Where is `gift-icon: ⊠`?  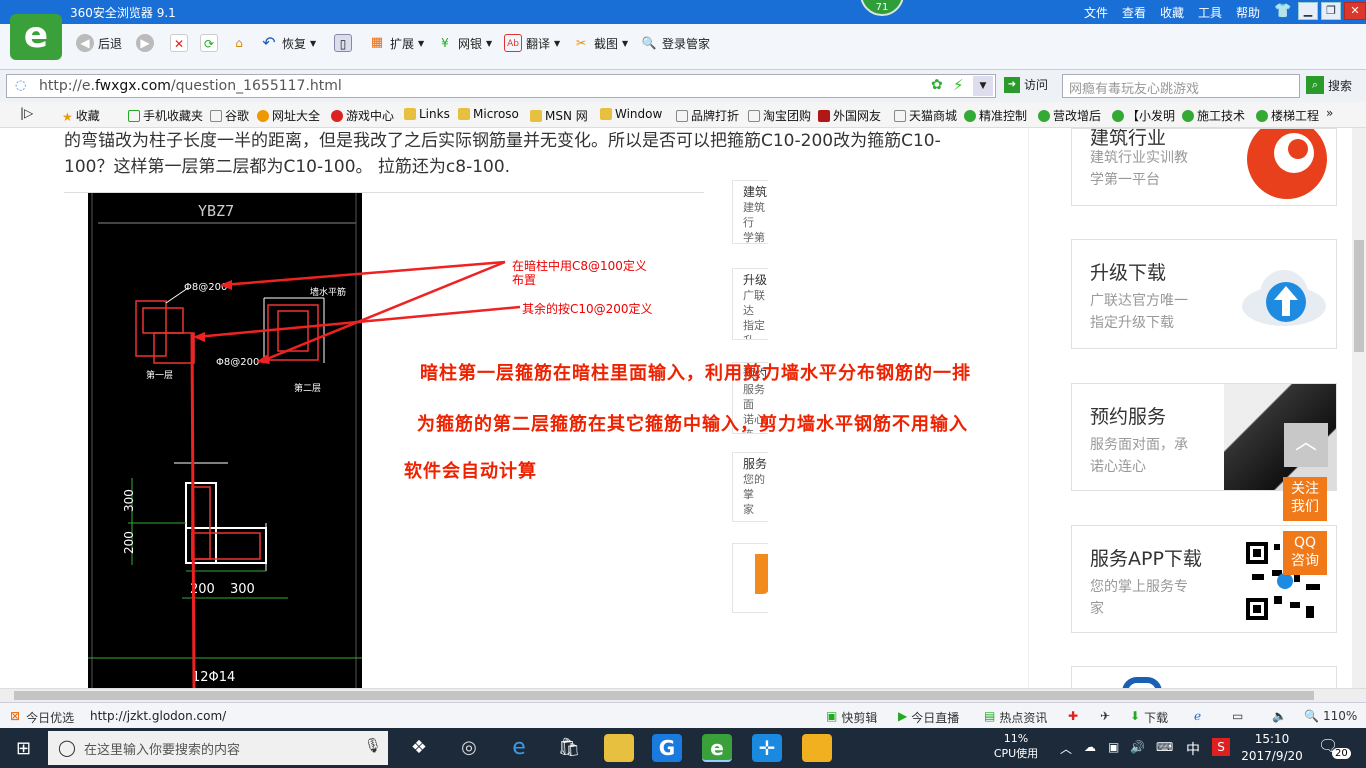
gift-icon: ⊠ is located at coordinates (15, 716).